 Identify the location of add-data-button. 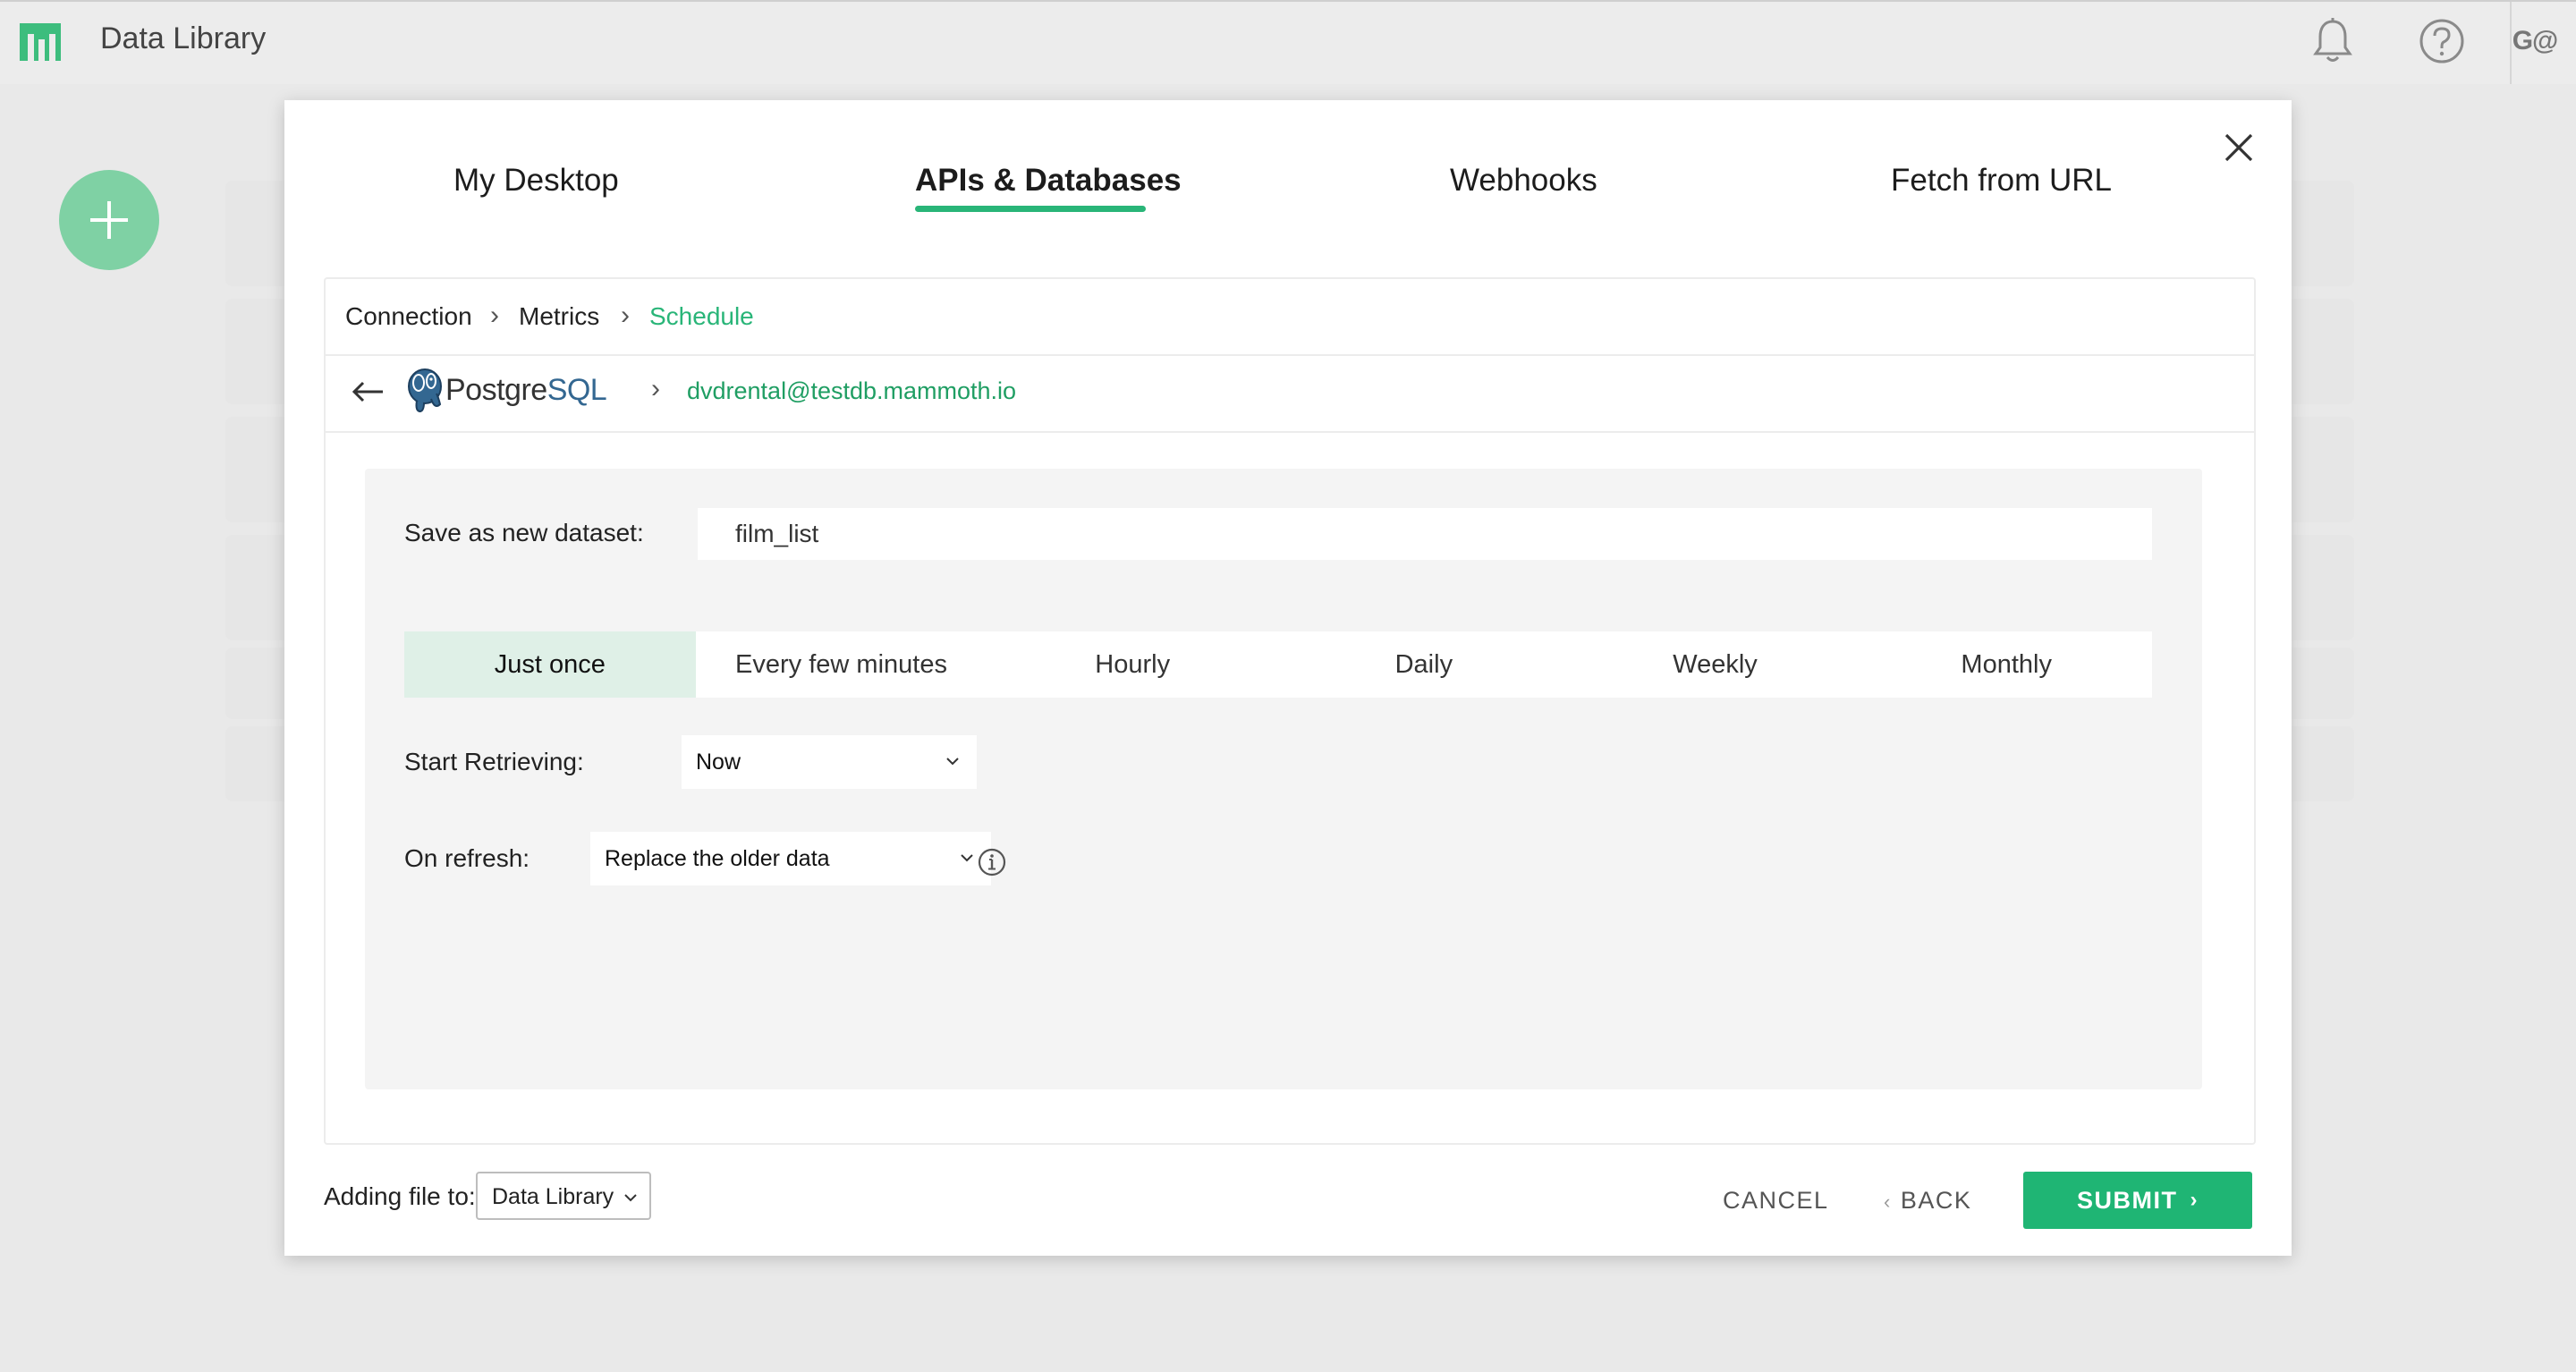
(109, 220).